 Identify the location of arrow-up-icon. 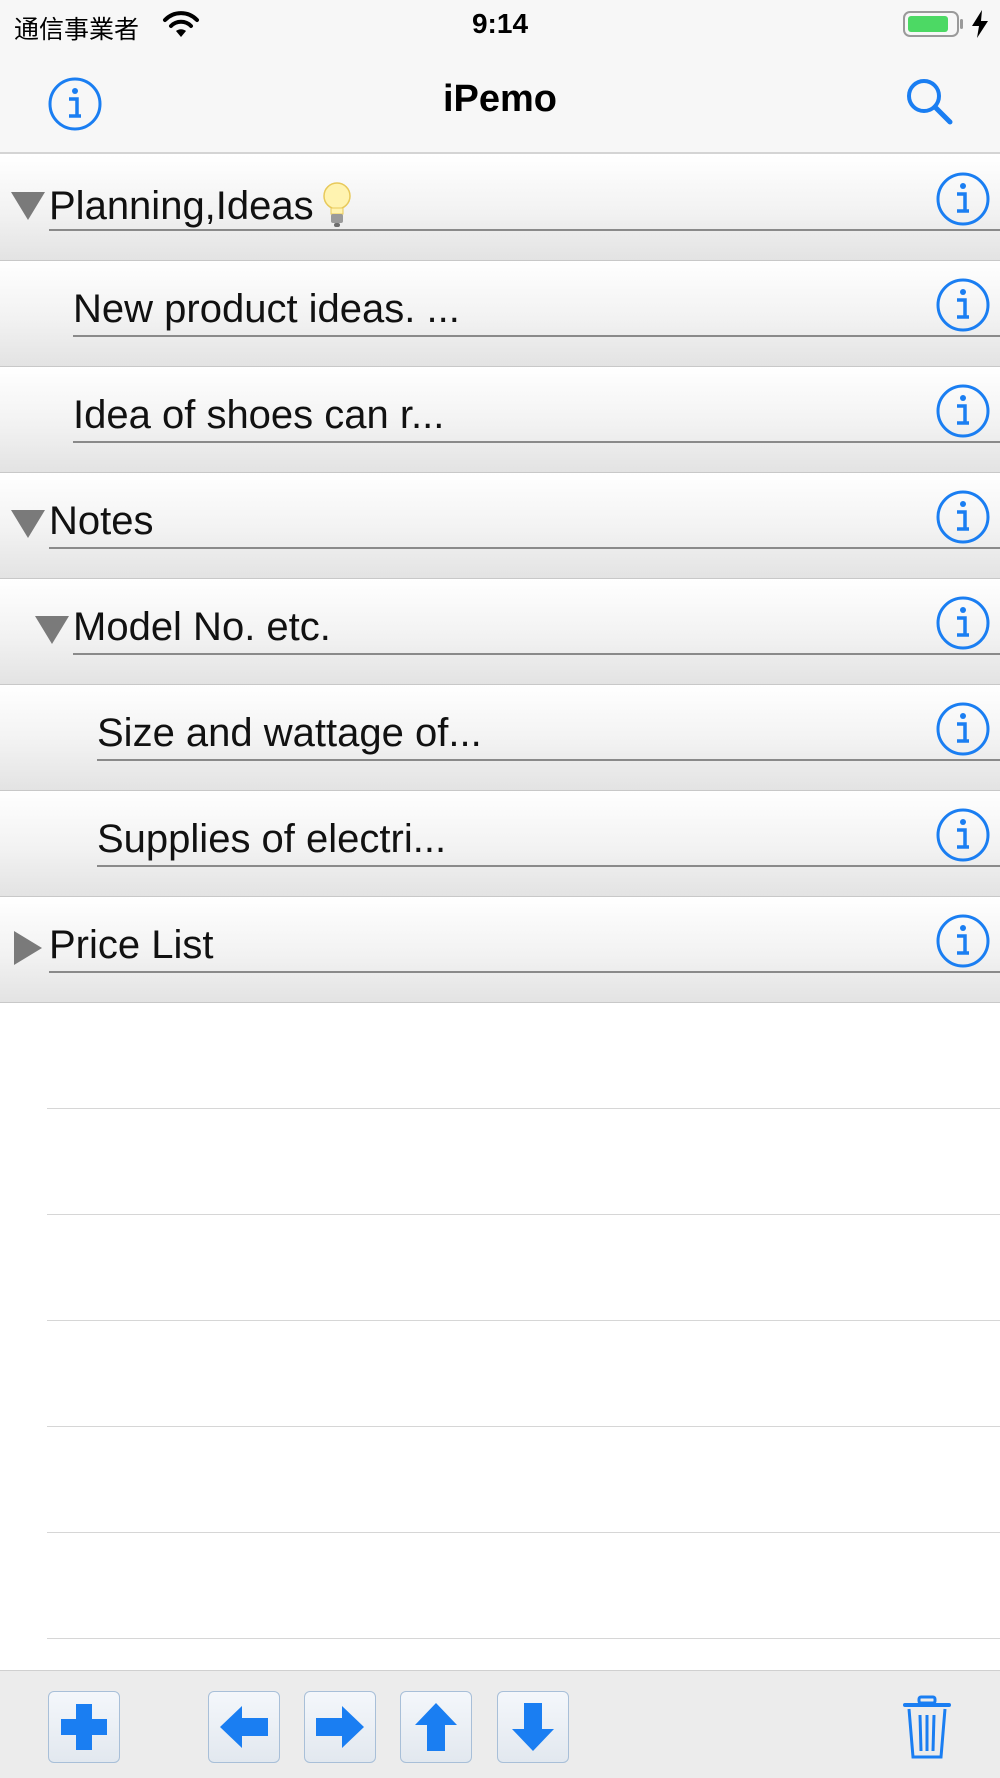
(436, 1727).